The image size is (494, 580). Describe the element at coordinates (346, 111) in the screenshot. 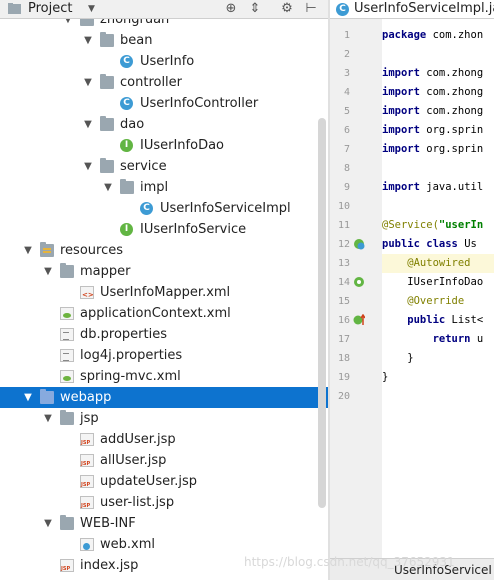

I see `line-number: 5` at that location.